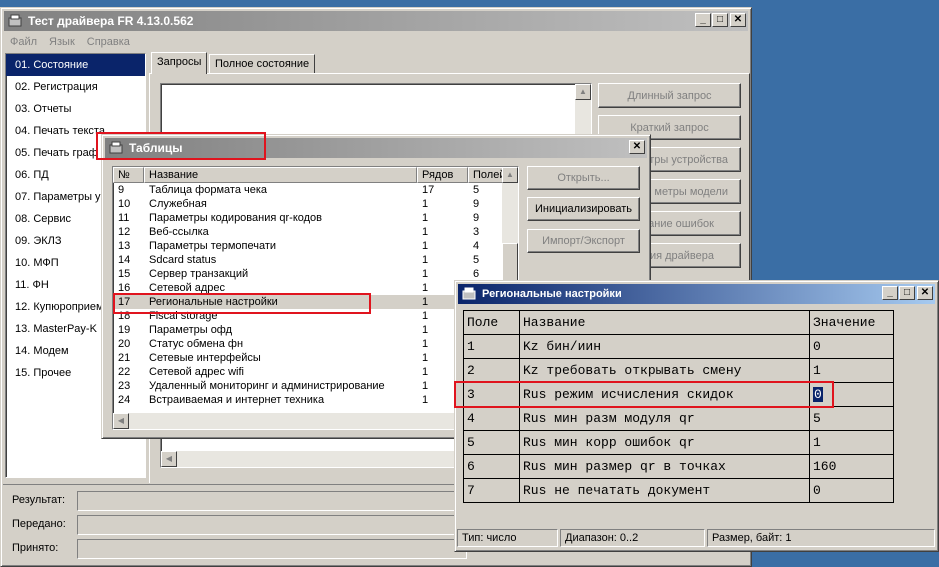  What do you see at coordinates (664, 418) in the screenshot?
I see `field-name: Rus мин разм модуля qr` at bounding box center [664, 418].